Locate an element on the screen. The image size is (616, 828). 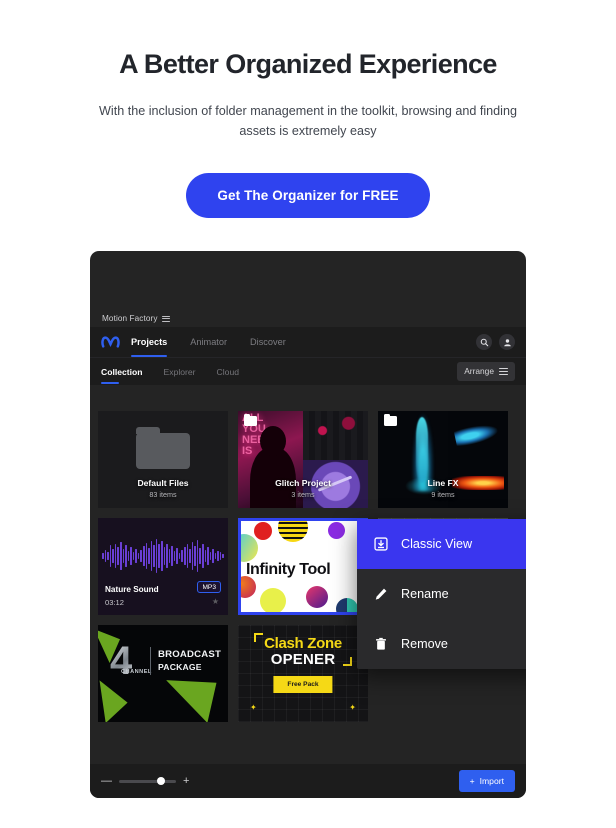
shape-wave-circle is located at coordinates (293, 530).